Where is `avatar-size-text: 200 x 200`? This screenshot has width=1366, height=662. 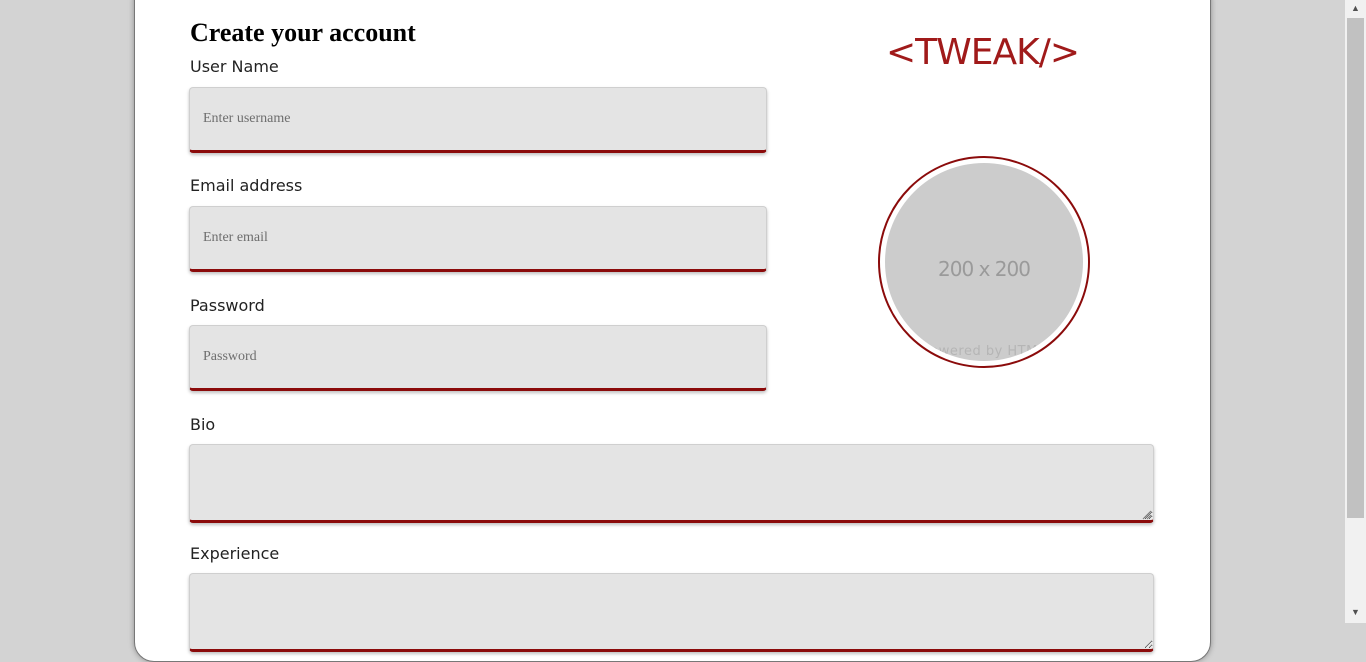 avatar-size-text: 200 x 200 is located at coordinates (984, 269).